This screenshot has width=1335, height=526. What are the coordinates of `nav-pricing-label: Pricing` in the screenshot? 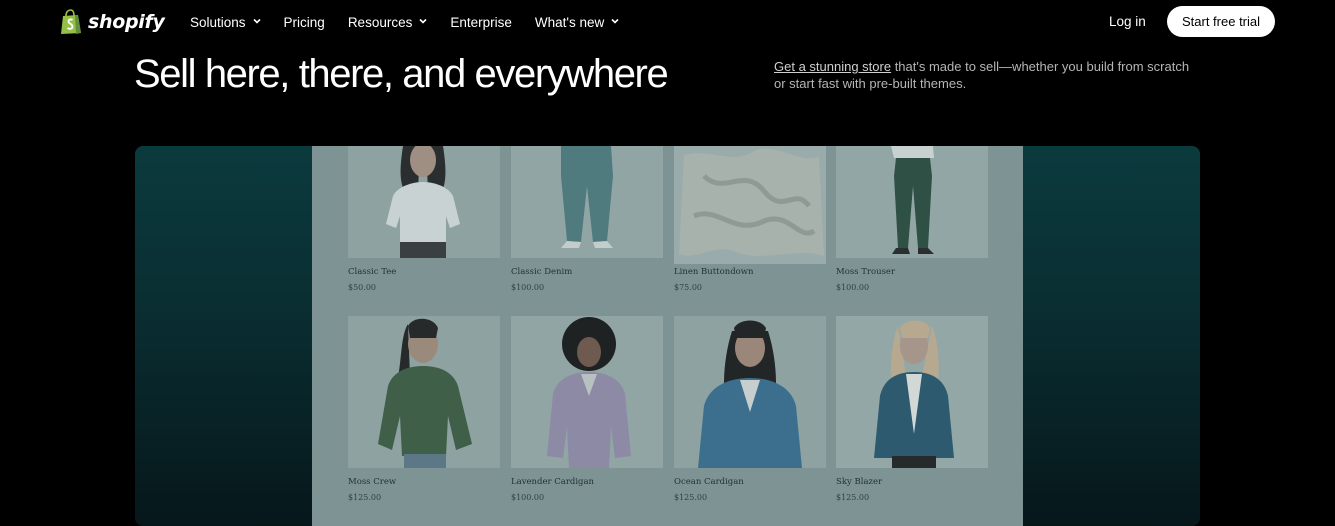 It's located at (304, 22).